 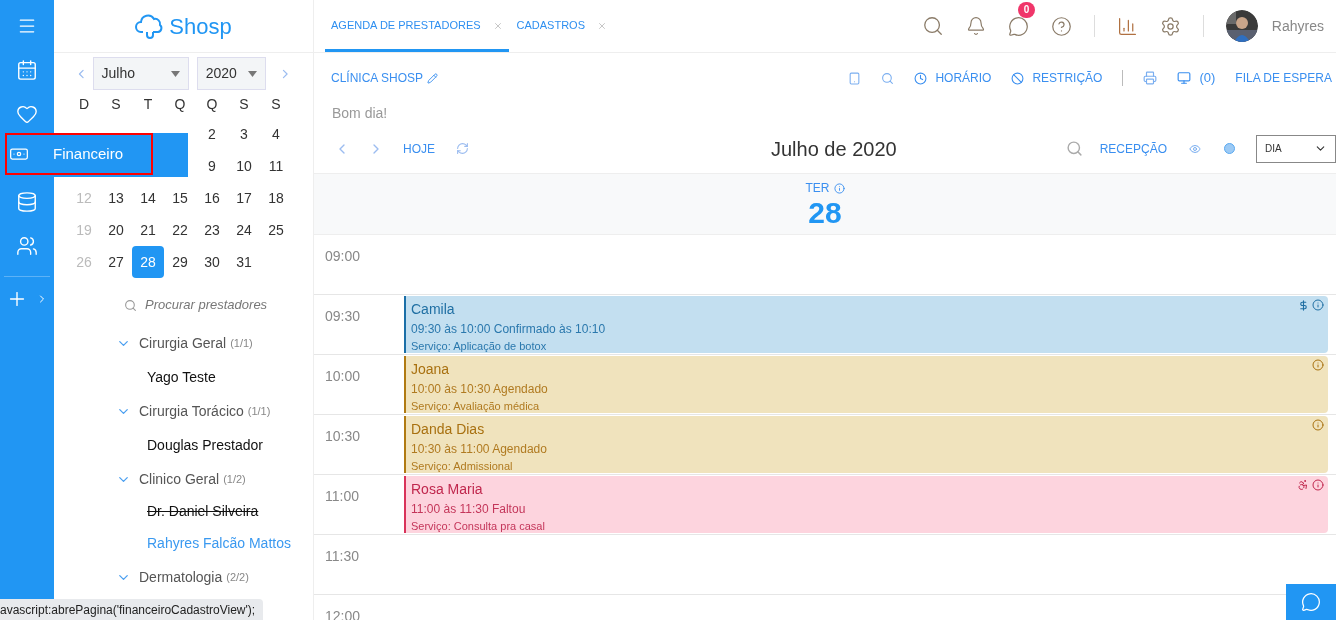 What do you see at coordinates (244, 166) in the screenshot?
I see `calendar-day: 10` at bounding box center [244, 166].